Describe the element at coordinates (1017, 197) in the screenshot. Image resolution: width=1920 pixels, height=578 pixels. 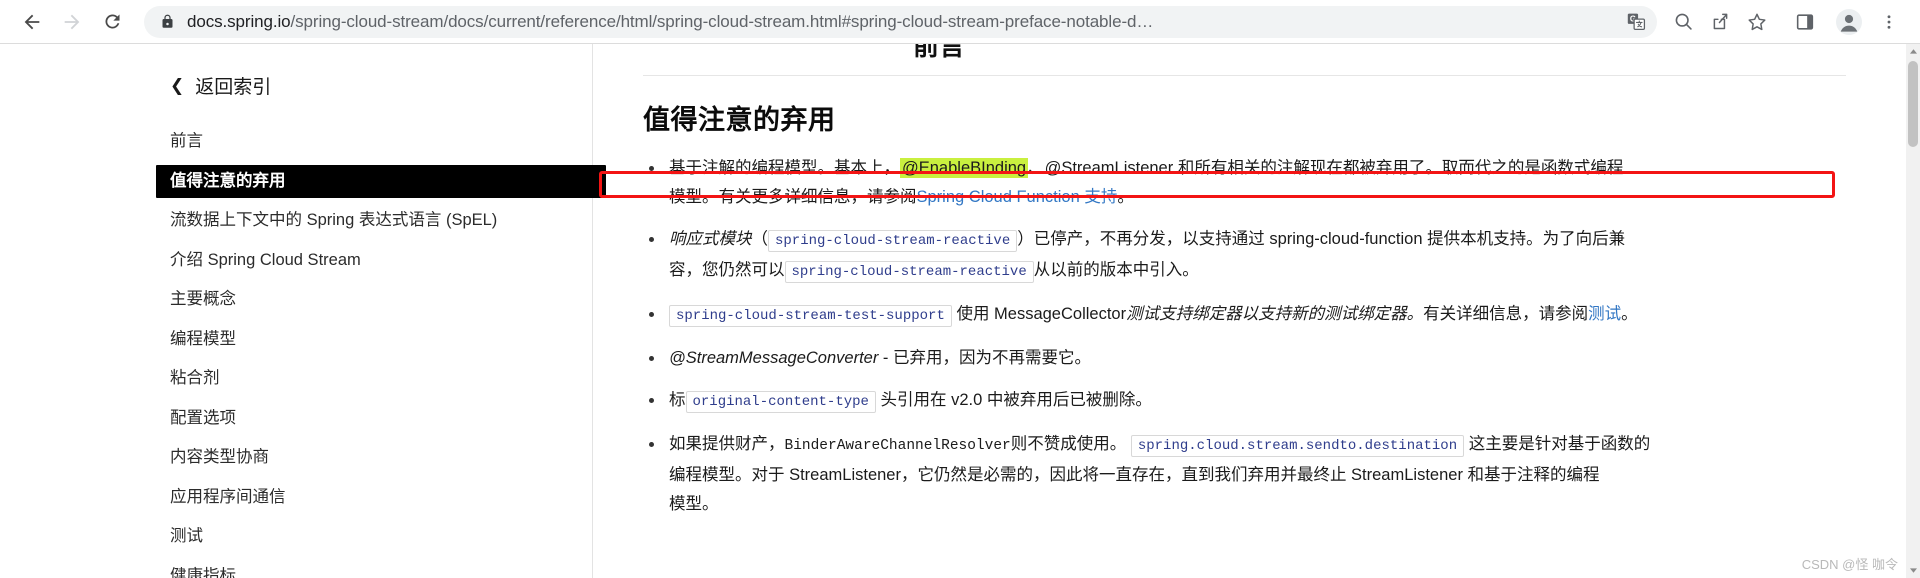
I see `spring-cloud-function-link: Spring Cloud Function 支持` at that location.